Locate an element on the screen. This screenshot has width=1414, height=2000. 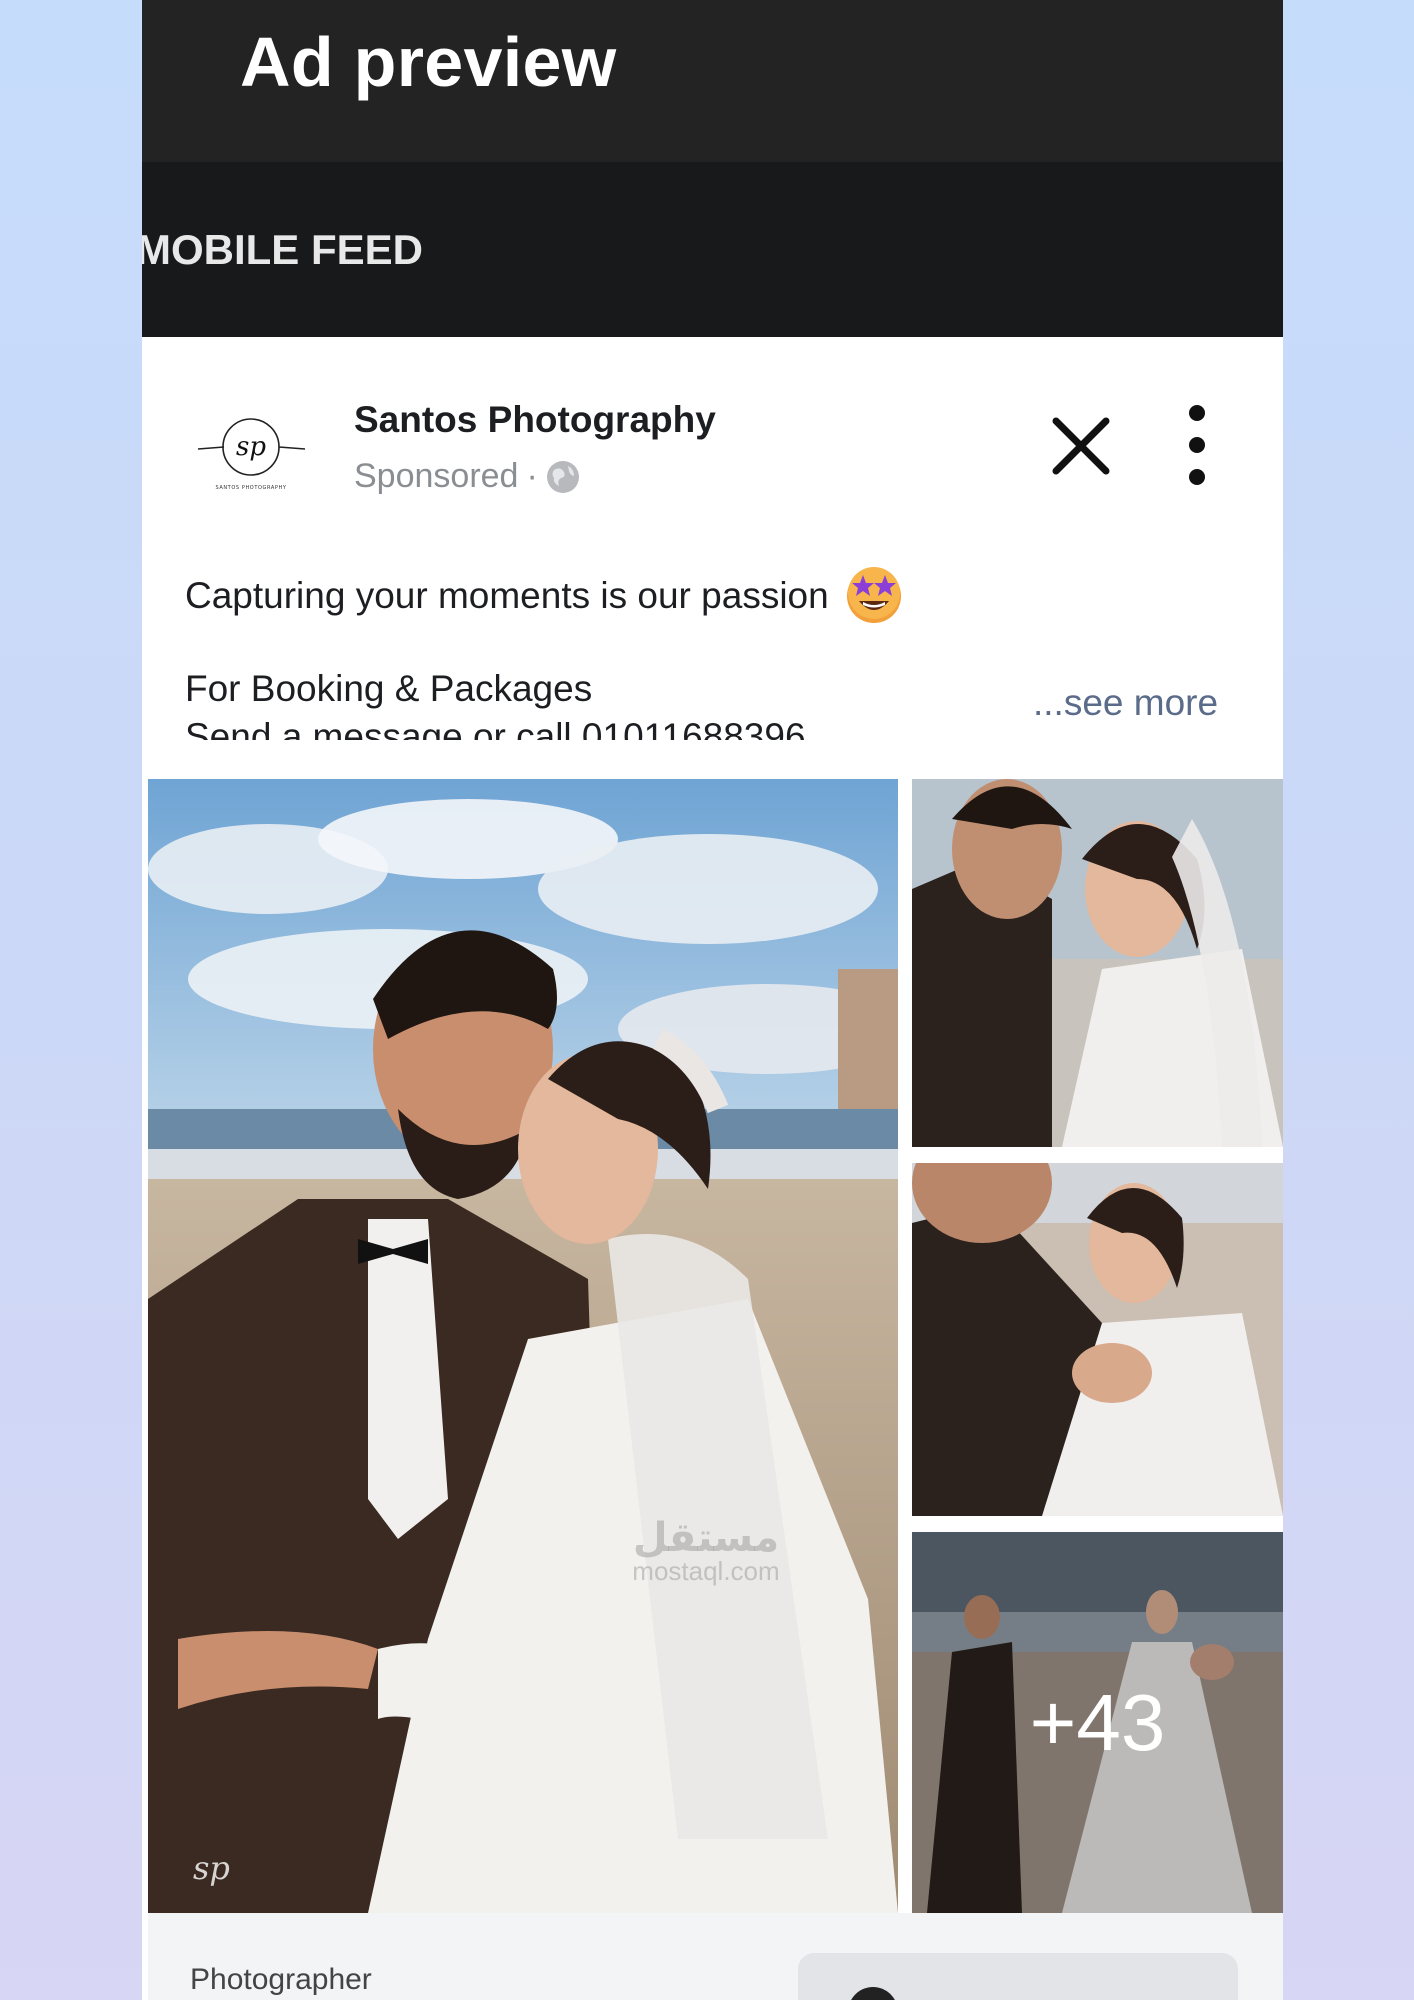
page-logo: sp SANTOS PHOTOGRAPHY is located at coordinates (251, 454).